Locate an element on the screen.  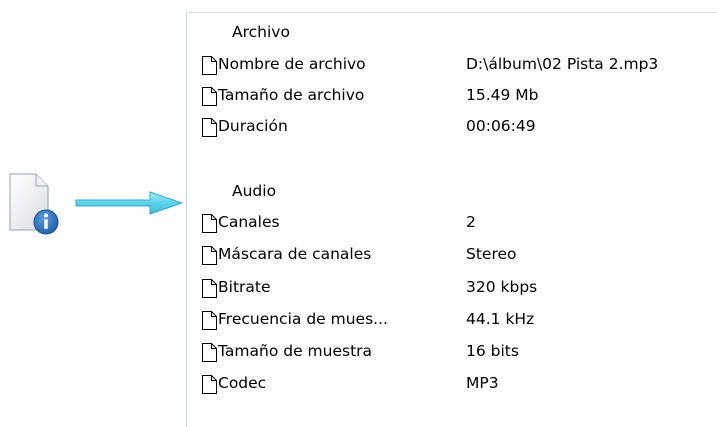
property-value: 44.1 kHz is located at coordinates (500, 319).